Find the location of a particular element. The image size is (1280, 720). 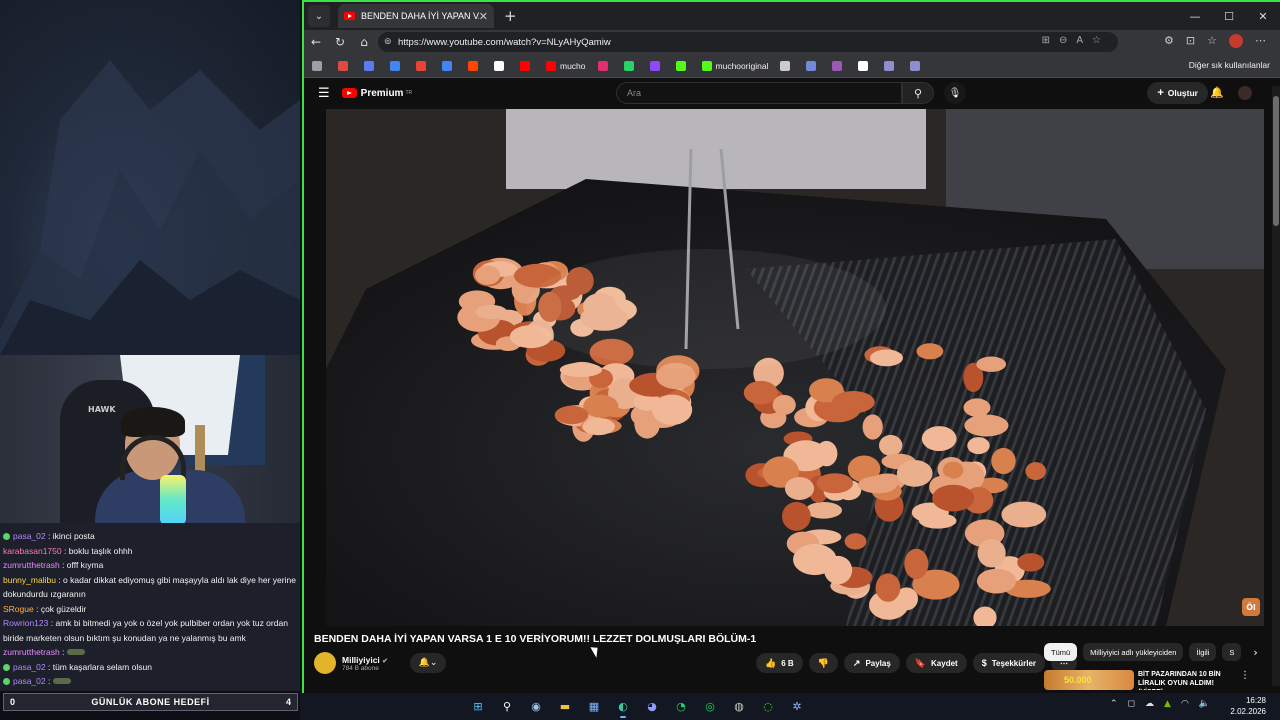

wifi-icon: ◠ is located at coordinates (1185, 704).